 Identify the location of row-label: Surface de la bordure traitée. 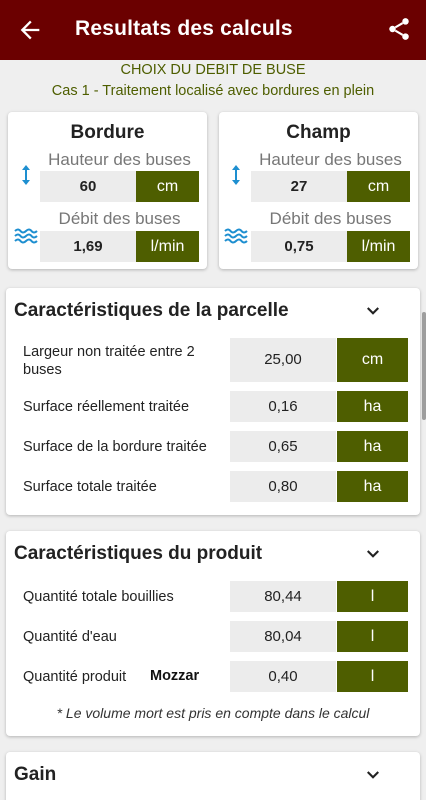
(115, 447).